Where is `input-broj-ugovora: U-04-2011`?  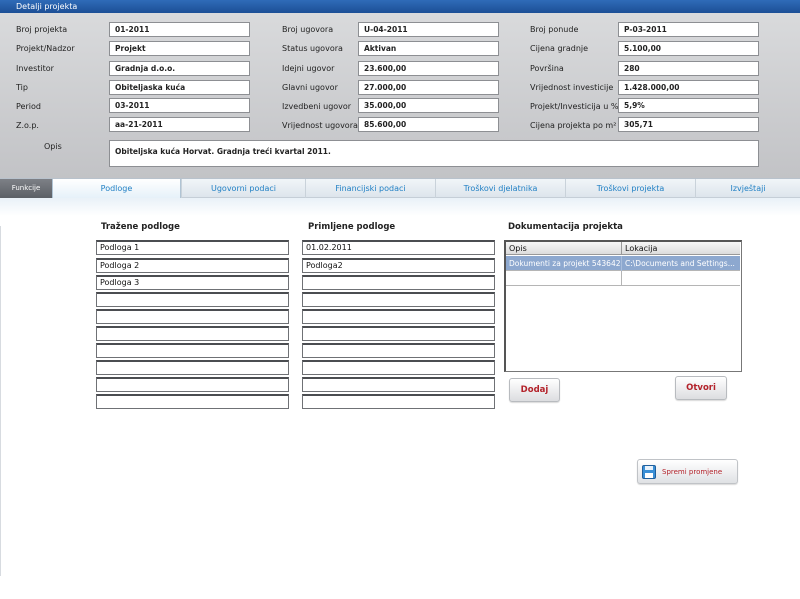 input-broj-ugovora: U-04-2011 is located at coordinates (428, 29).